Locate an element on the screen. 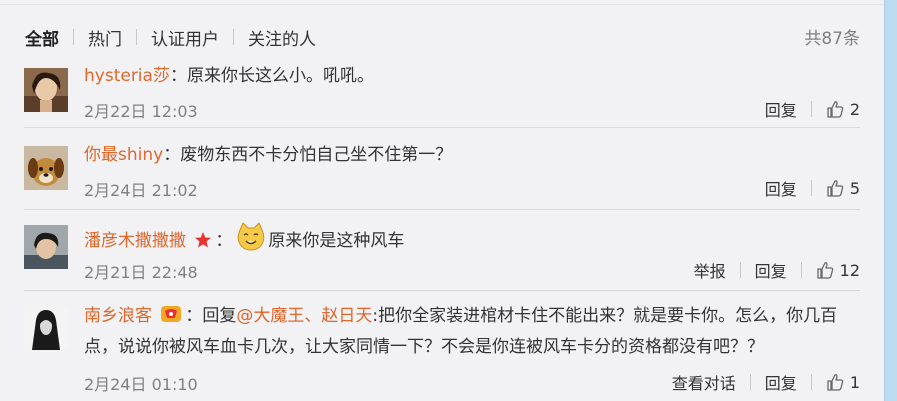  comment-actions: 回复 2 is located at coordinates (812, 109).